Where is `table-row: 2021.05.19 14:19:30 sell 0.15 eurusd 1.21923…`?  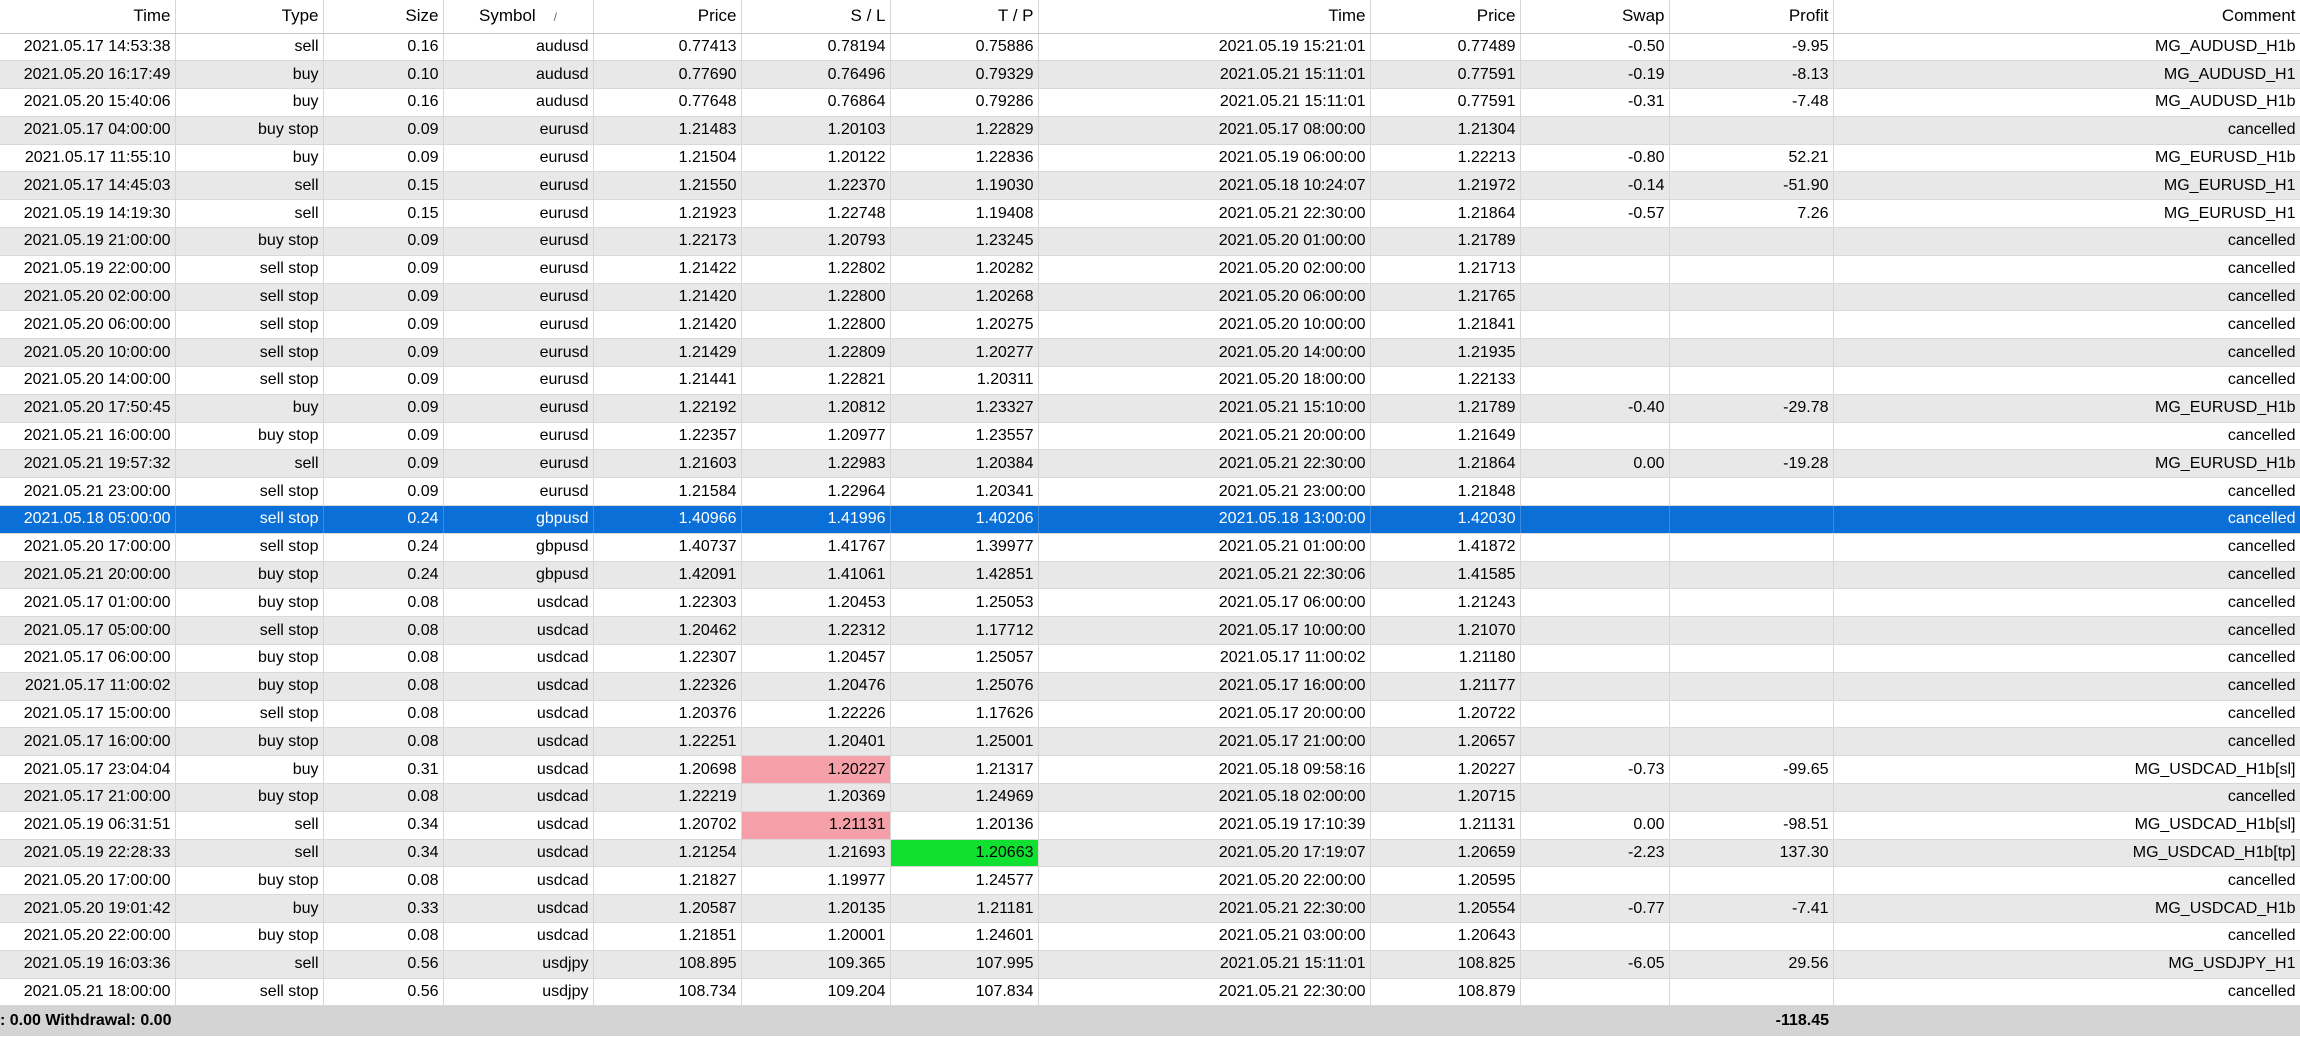 table-row: 2021.05.19 14:19:30 sell 0.15 eurusd 1.21923… is located at coordinates (1150, 214).